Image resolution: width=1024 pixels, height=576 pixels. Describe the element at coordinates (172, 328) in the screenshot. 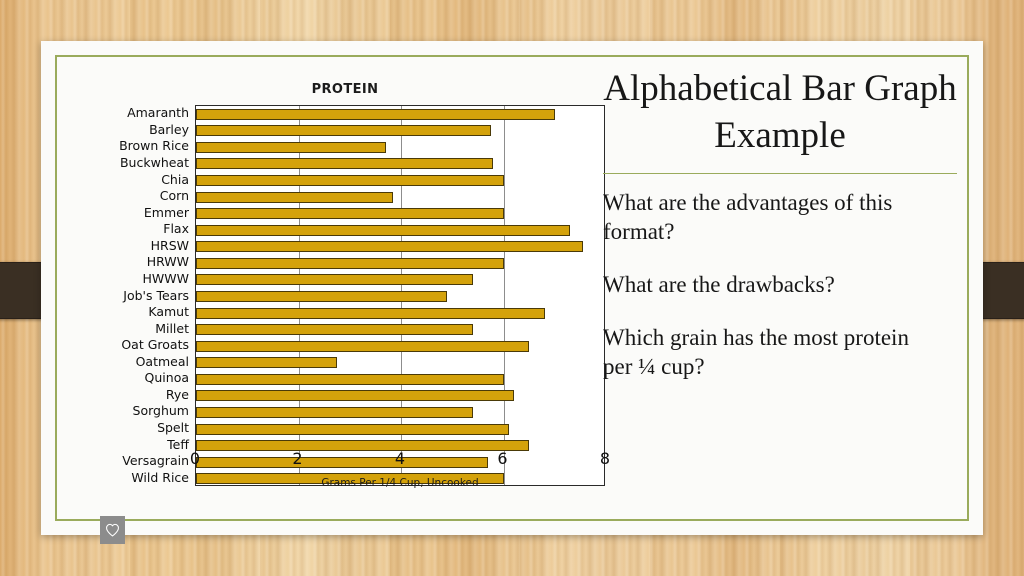

I see `category-label: Millet` at that location.